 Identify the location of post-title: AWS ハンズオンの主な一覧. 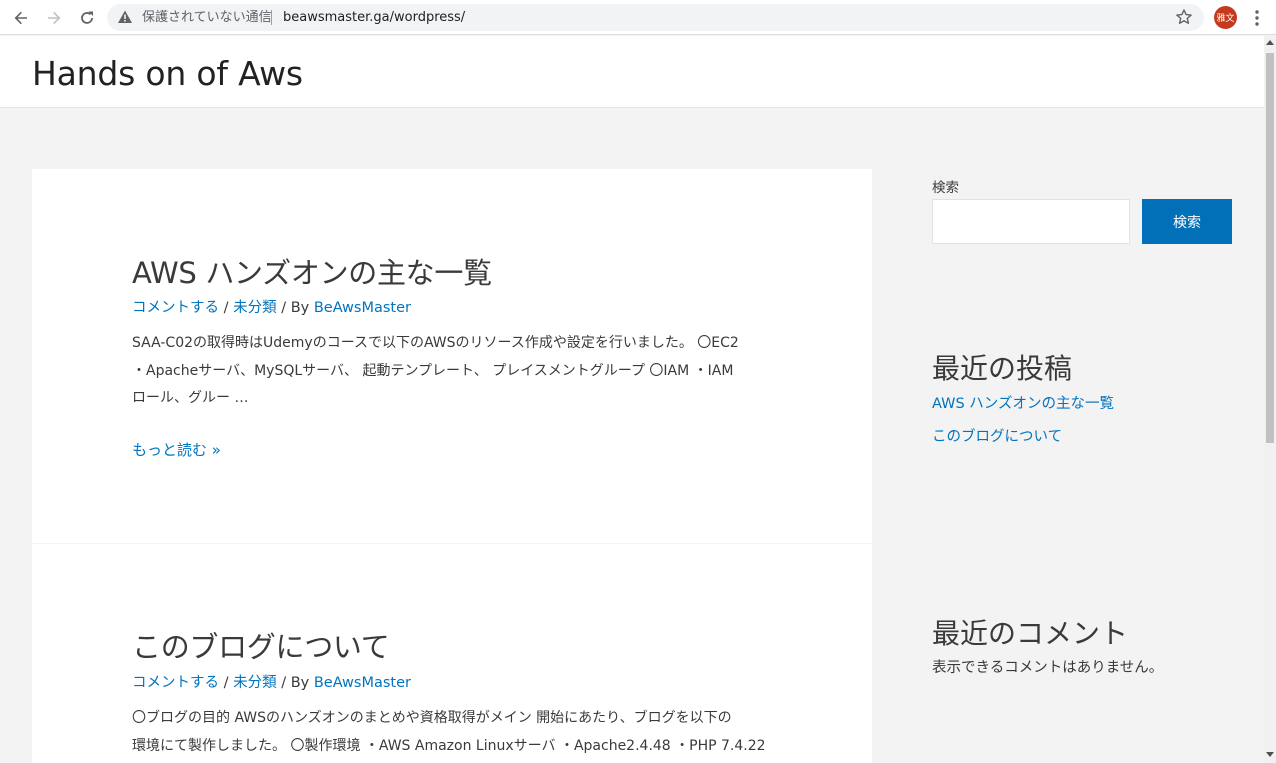
(312, 271).